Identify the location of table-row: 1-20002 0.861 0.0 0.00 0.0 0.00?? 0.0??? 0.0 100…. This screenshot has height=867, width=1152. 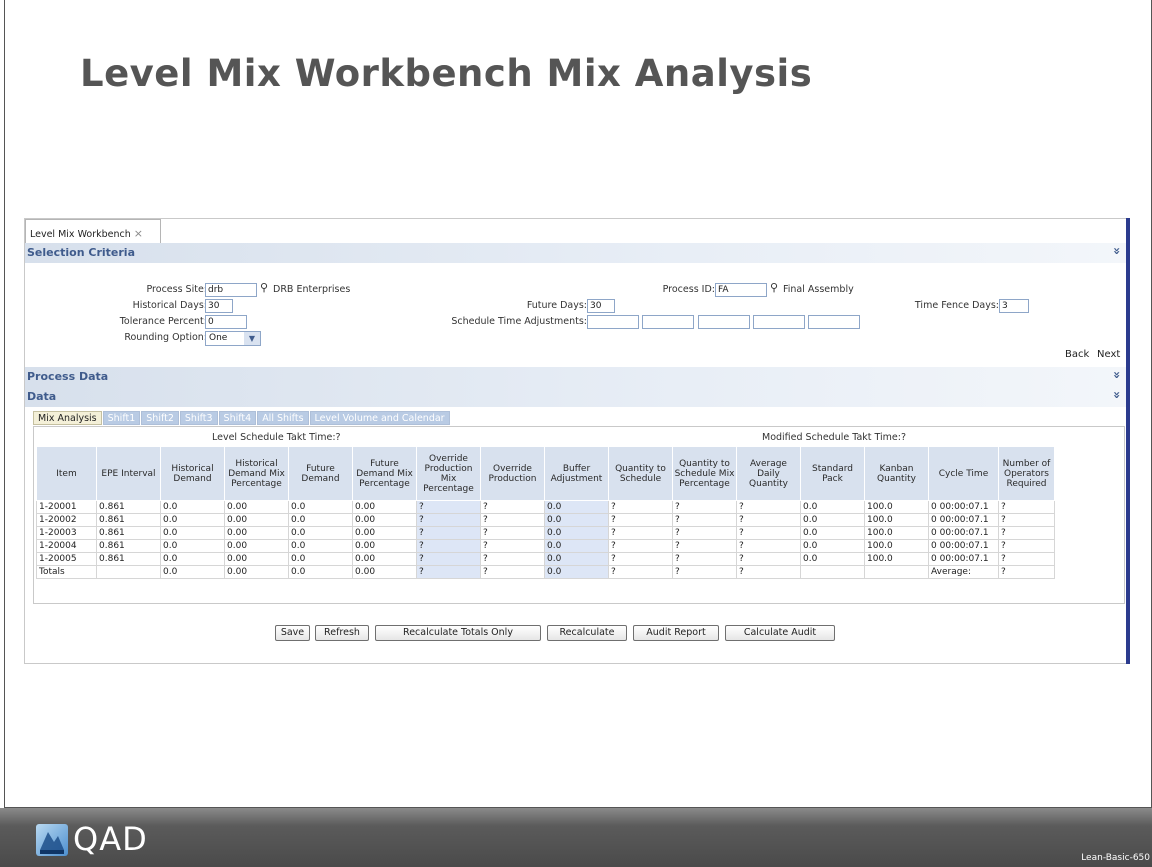
(545, 520).